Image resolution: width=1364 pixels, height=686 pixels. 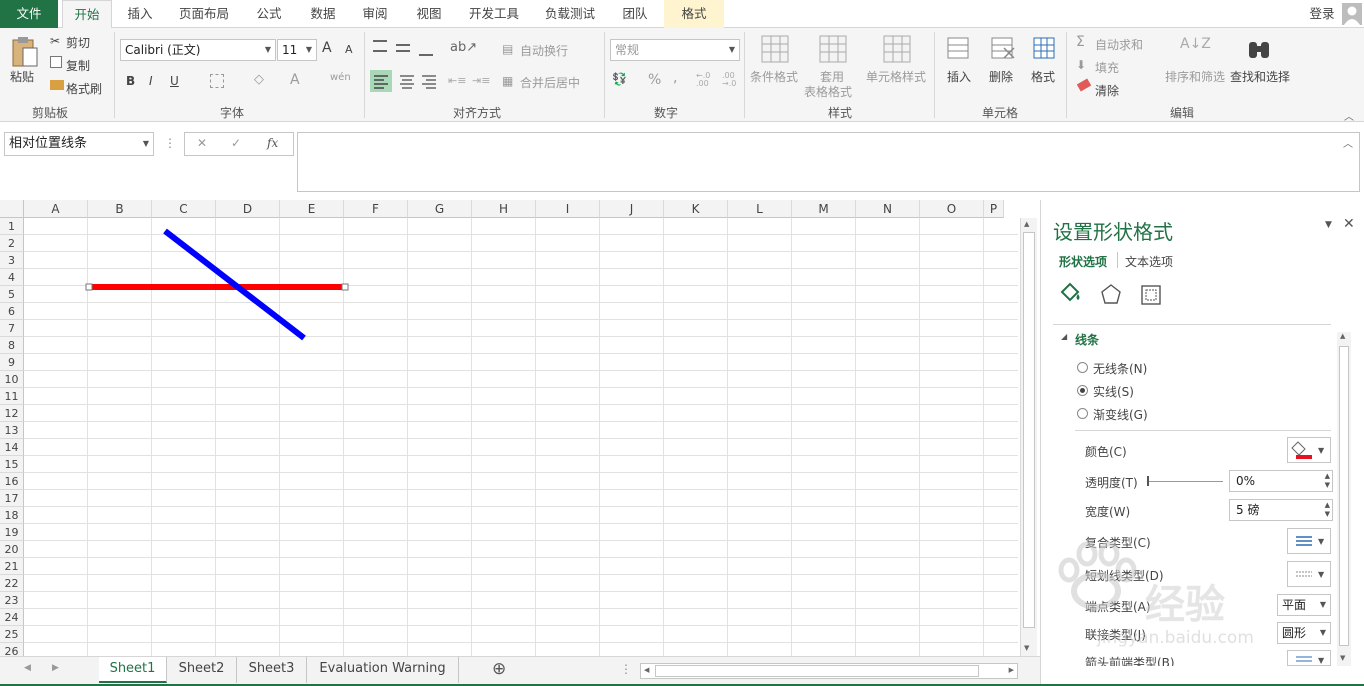 What do you see at coordinates (1309, 574) in the screenshot?
I see `dash-type-select: ▼` at bounding box center [1309, 574].